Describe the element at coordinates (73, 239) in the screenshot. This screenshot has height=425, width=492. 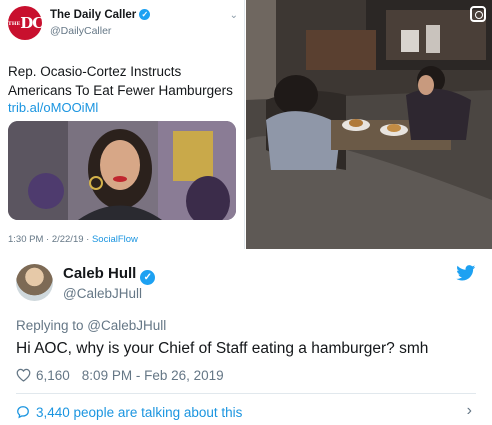
I see `embedded-tweet-footer: 1:30 PM · 2/22/19 · SocialFlow` at that location.